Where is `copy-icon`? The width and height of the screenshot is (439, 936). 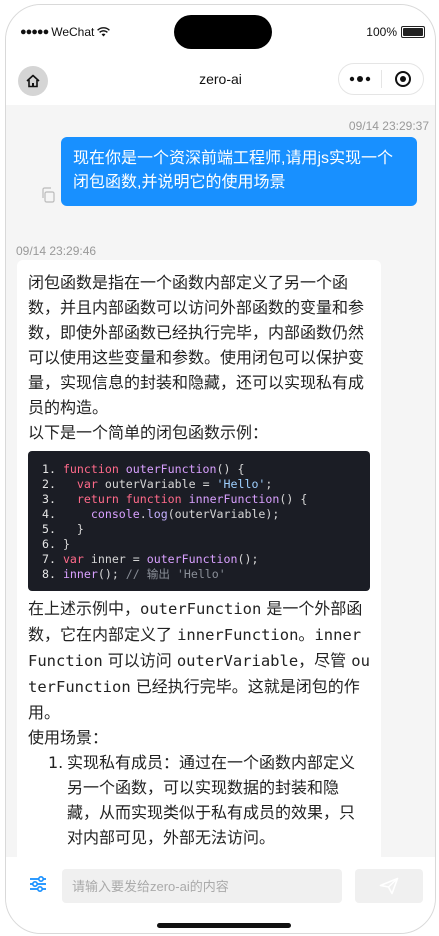 copy-icon is located at coordinates (48, 195).